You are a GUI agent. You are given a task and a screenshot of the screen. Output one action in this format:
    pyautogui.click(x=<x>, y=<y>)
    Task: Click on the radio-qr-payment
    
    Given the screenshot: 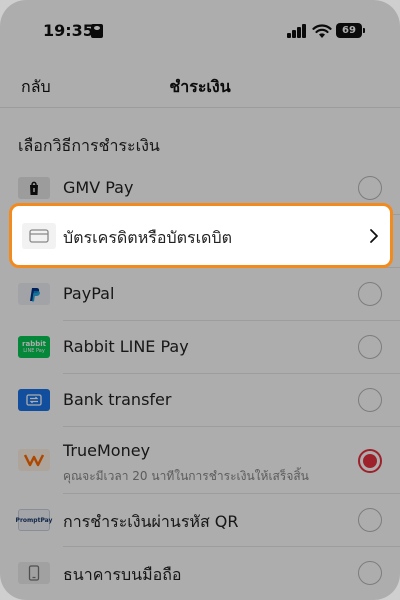 What is the action you would take?
    pyautogui.click(x=370, y=520)
    